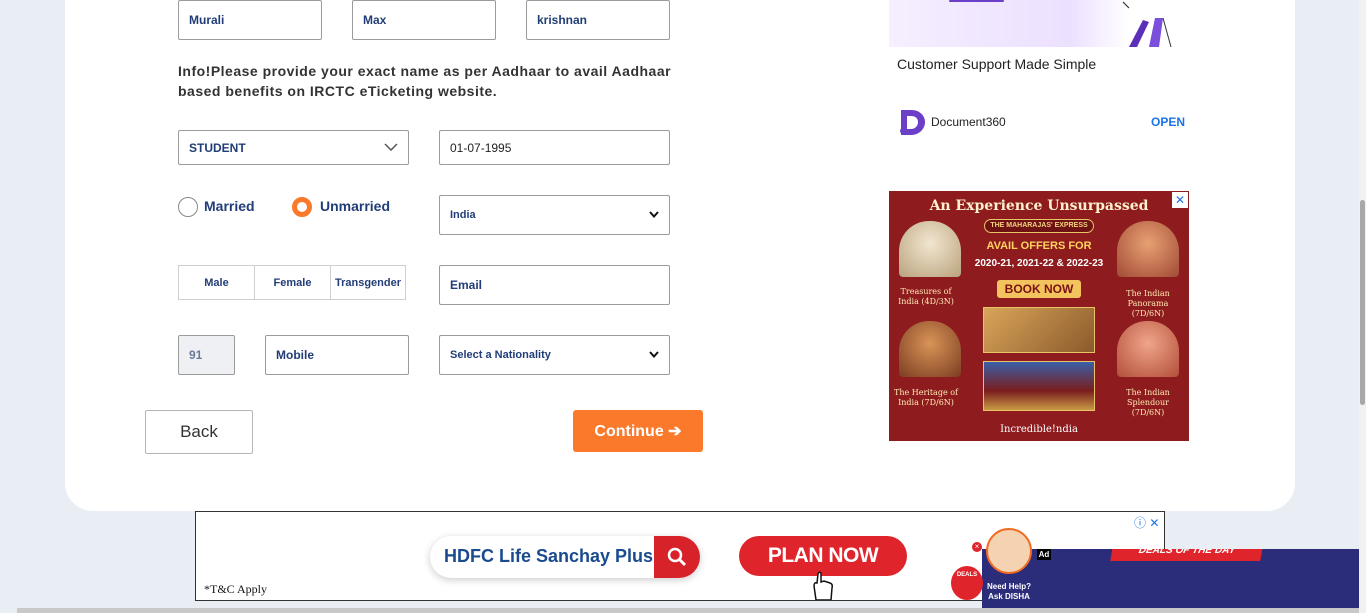  I want to click on mobile-field: Mobile, so click(337, 355).